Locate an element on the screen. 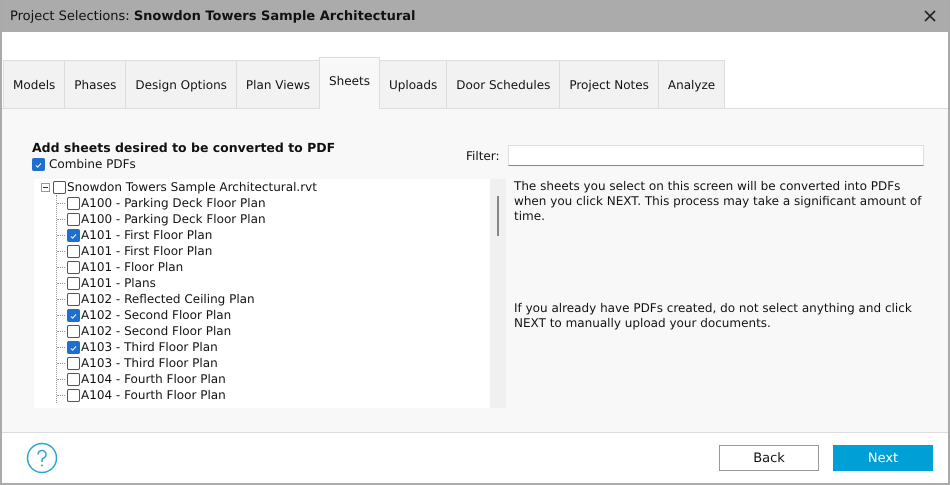 The height and width of the screenshot is (485, 950). tree-item: A102 - Reflected Ceiling Plan is located at coordinates (168, 299).